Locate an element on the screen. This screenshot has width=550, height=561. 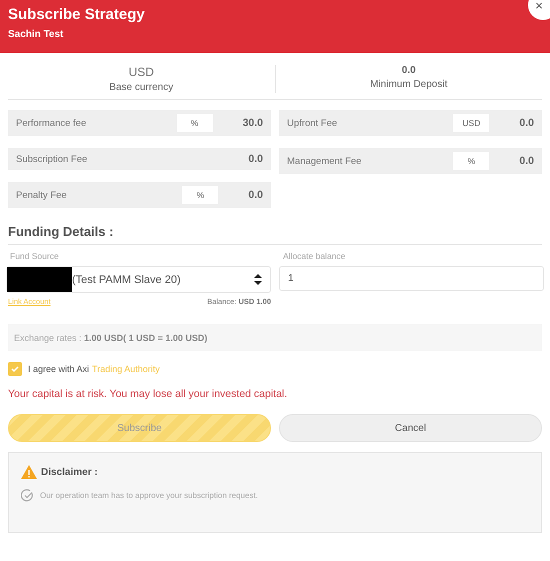
warning-icon is located at coordinates (29, 472).